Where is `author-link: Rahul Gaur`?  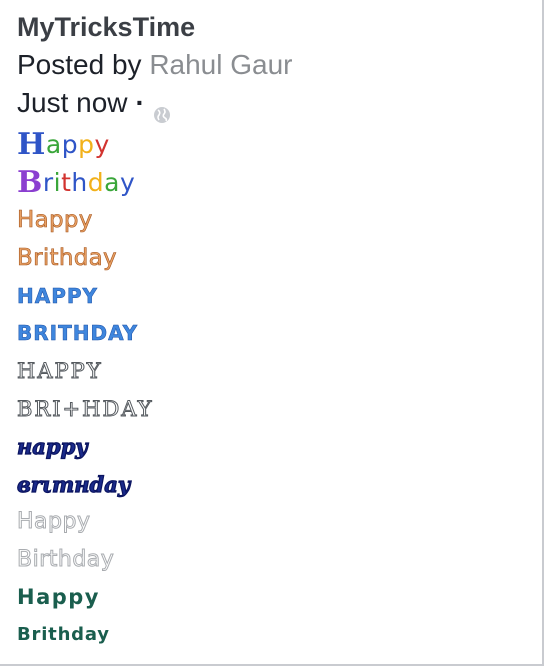 author-link: Rahul Gaur is located at coordinates (220, 64).